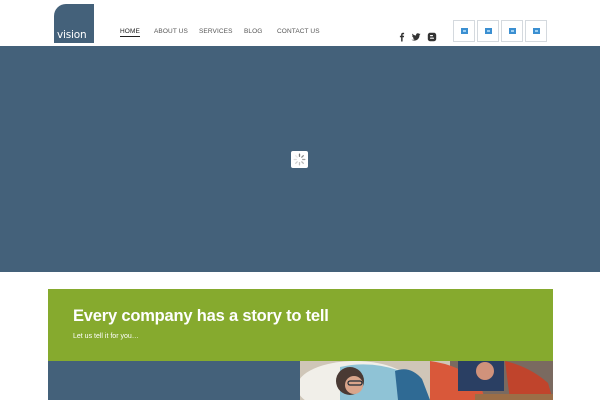 This screenshot has height=400, width=600. Describe the element at coordinates (416, 35) in the screenshot. I see `twitter-icon` at that location.